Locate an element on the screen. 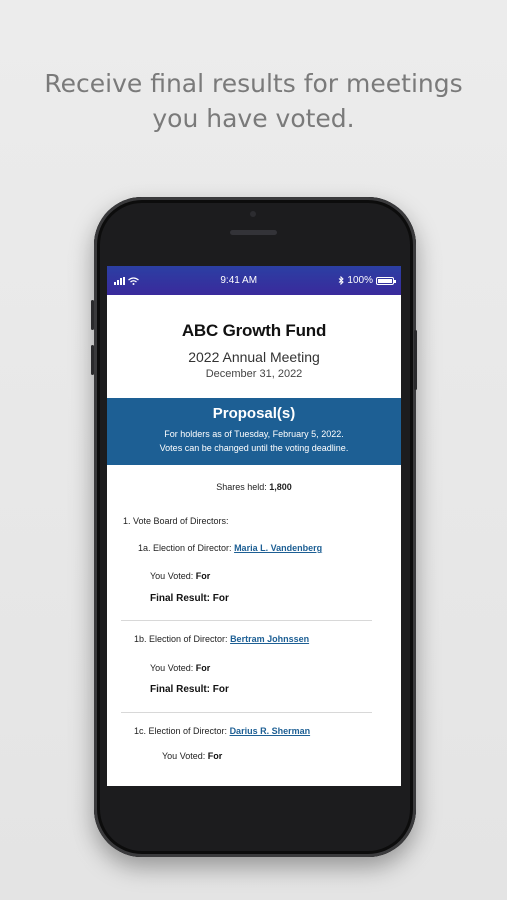 This screenshot has height=900, width=507. earpiece-speaker is located at coordinates (253, 232).